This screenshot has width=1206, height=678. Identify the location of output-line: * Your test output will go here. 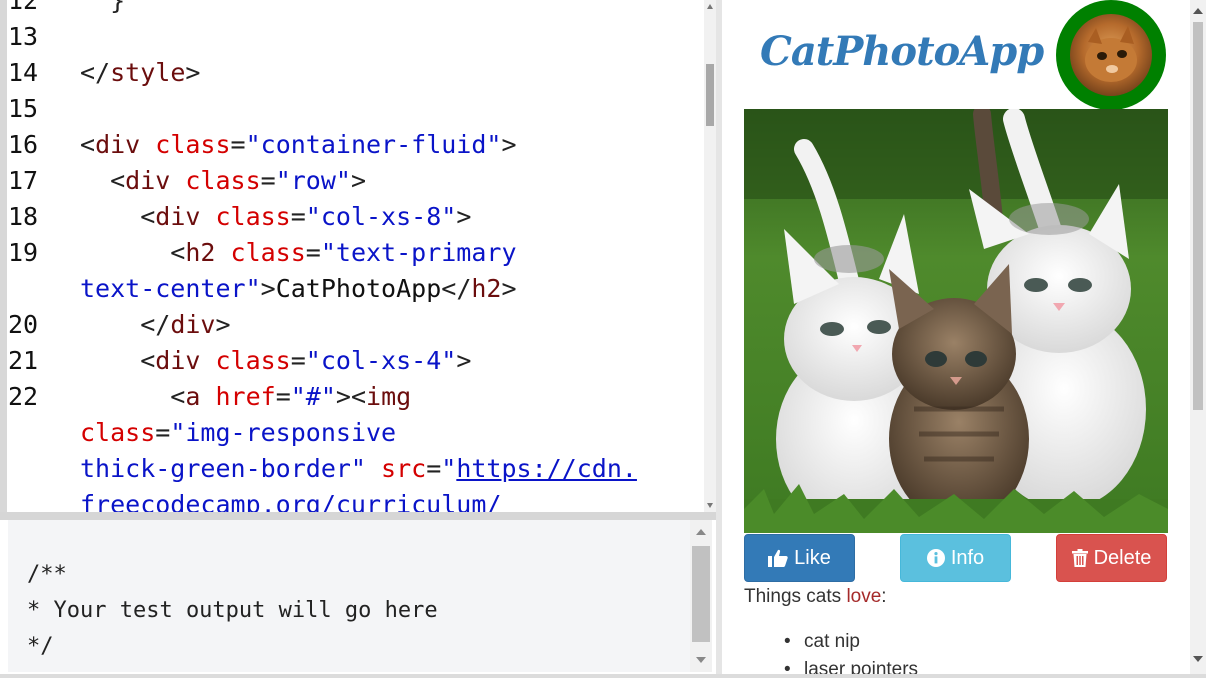
(232, 610).